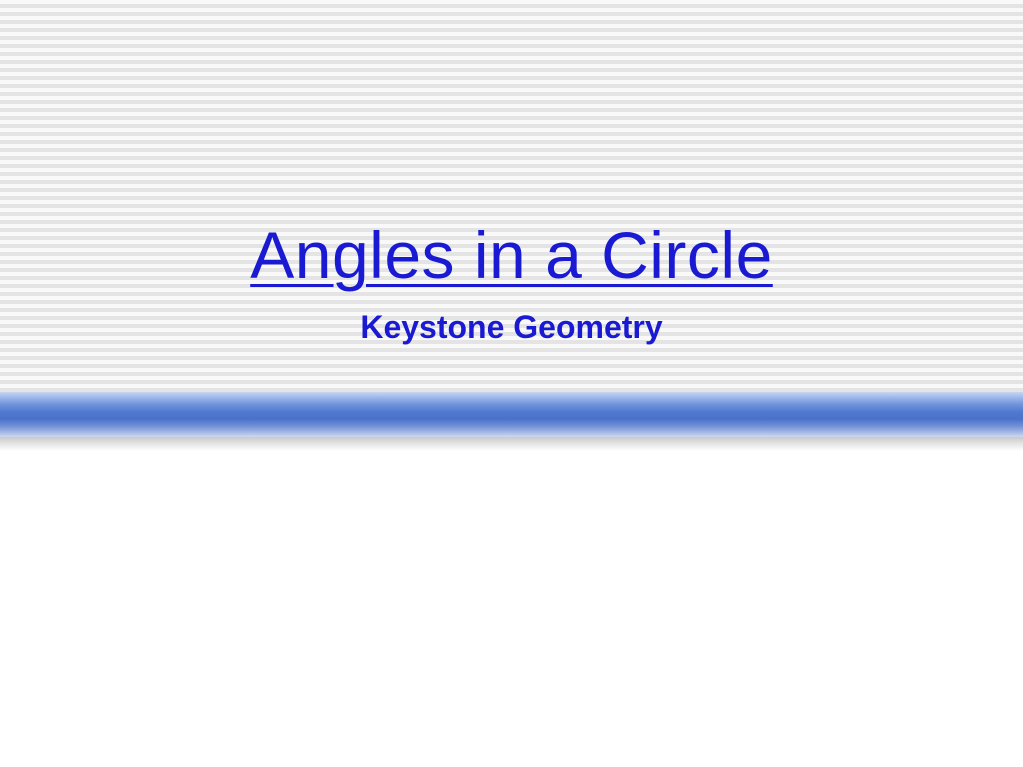 This screenshot has height=767, width=1023. What do you see at coordinates (511, 444) in the screenshot?
I see `band-shadow` at bounding box center [511, 444].